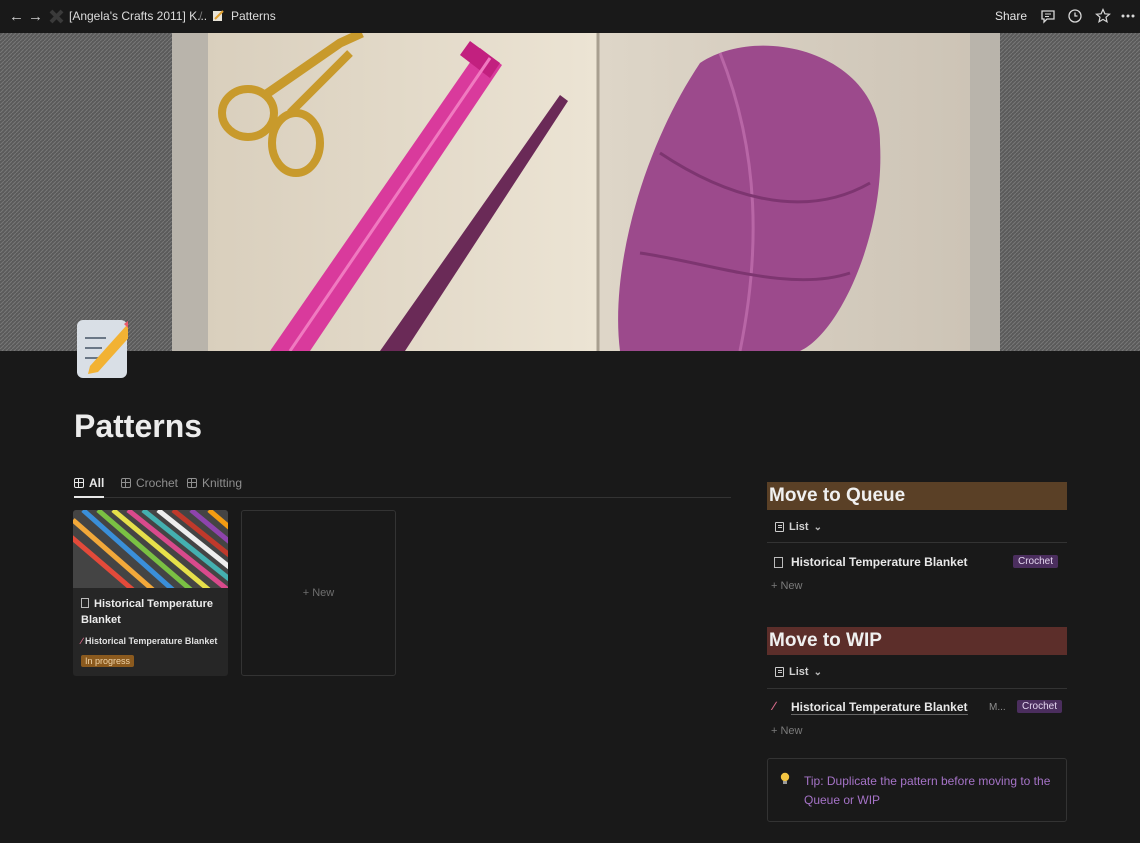  What do you see at coordinates (147, 612) in the screenshot?
I see `card-title: Historical Temperature Blanket` at bounding box center [147, 612].